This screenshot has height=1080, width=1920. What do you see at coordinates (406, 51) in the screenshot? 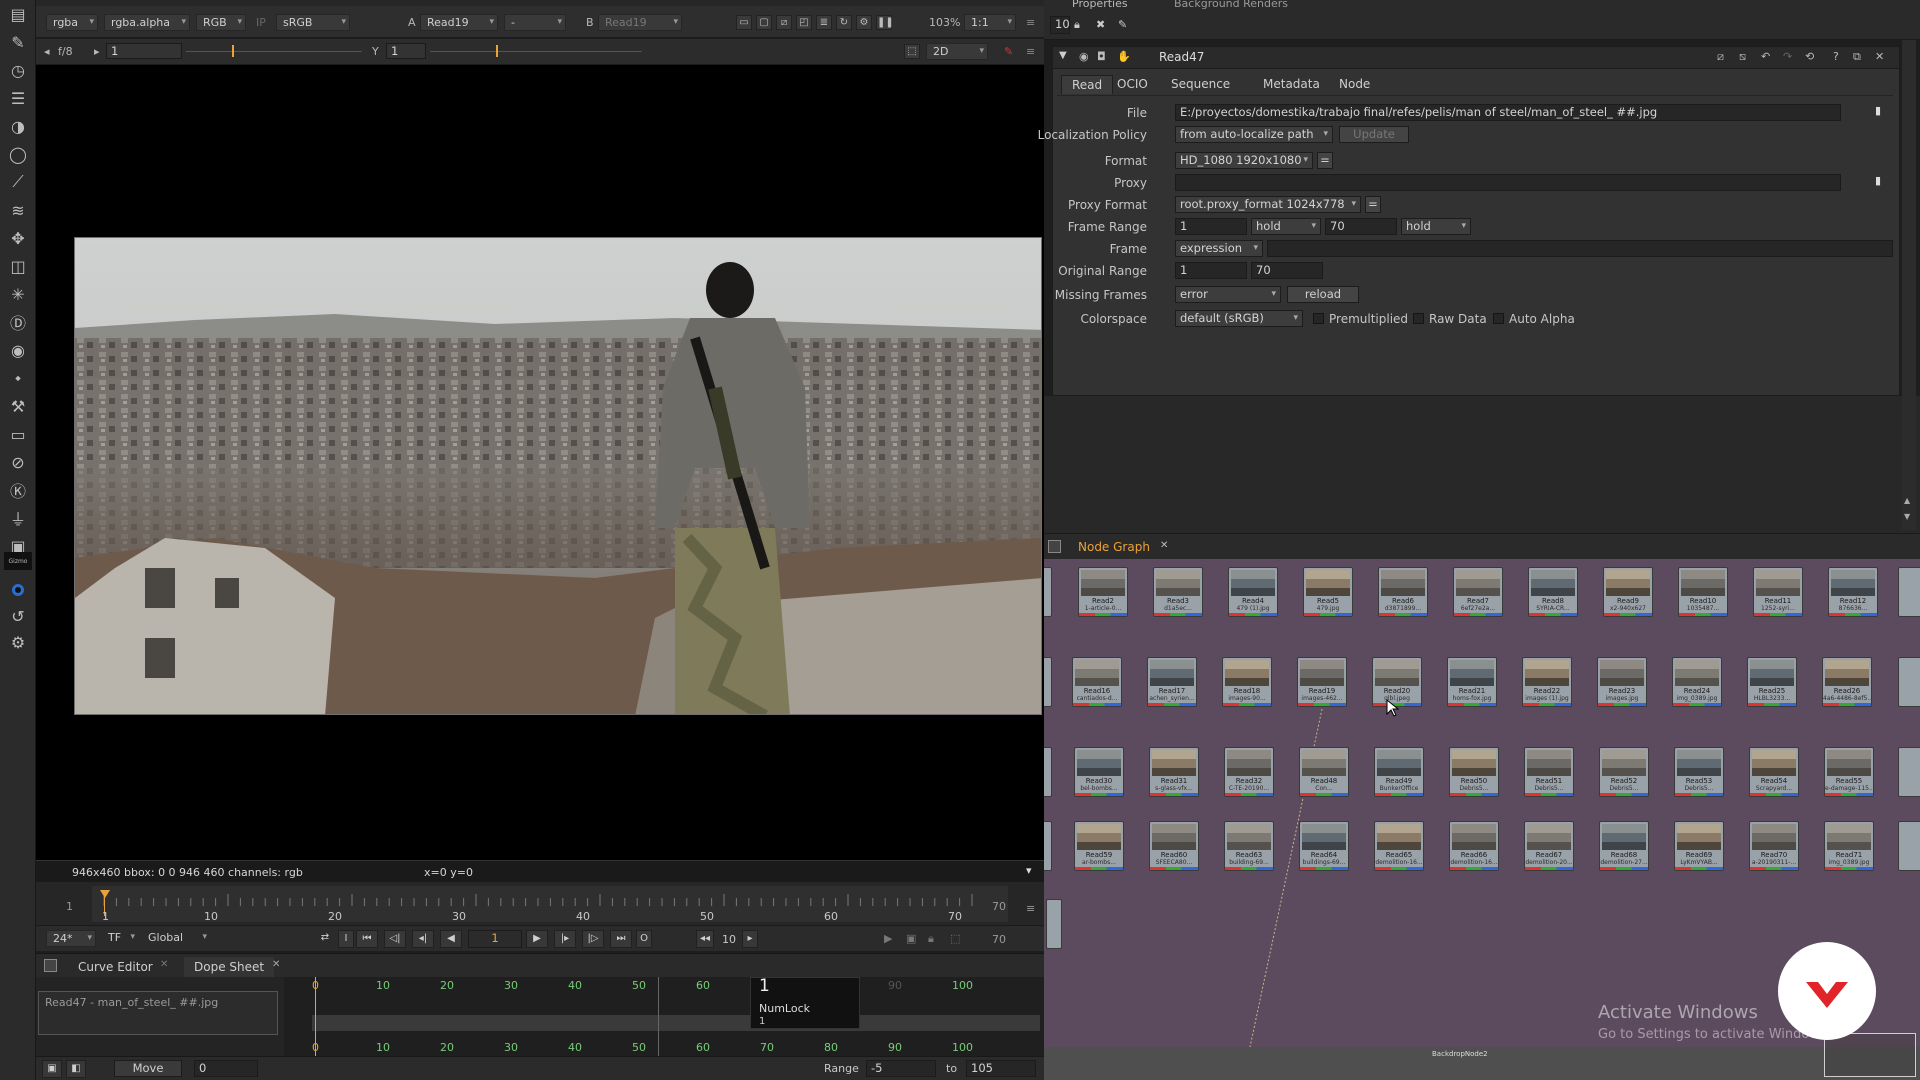
I see `gamma-input: 1` at bounding box center [406, 51].